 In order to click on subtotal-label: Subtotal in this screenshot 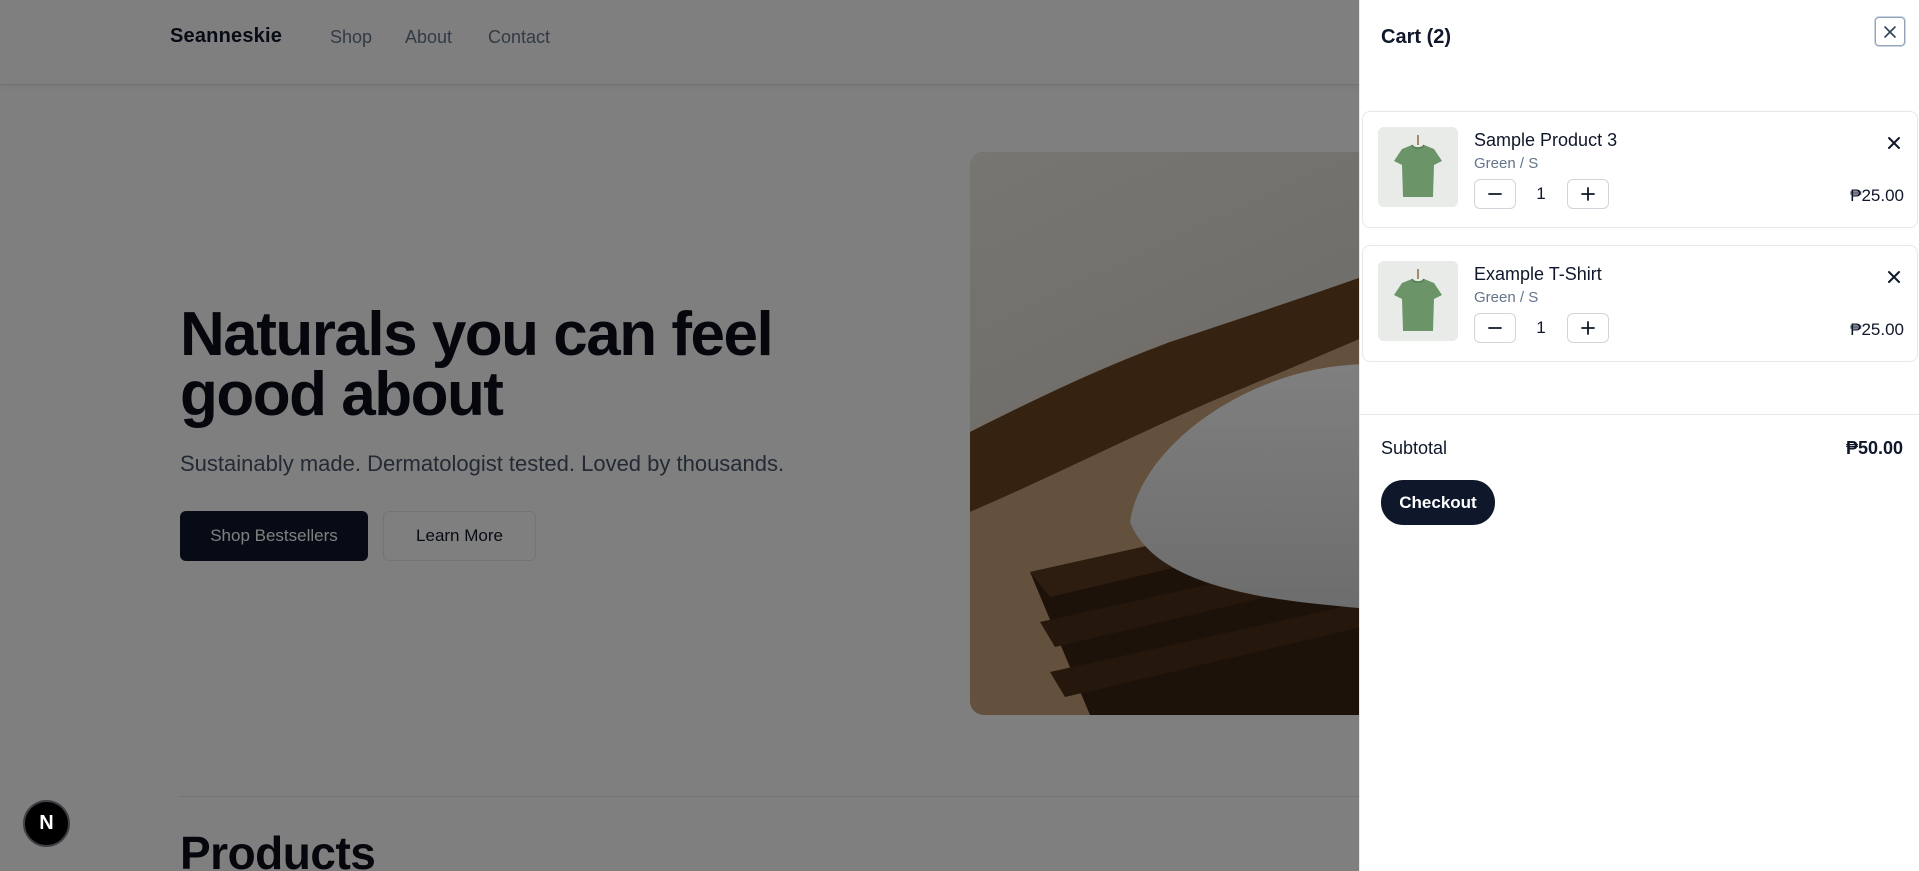, I will do `click(1414, 448)`.